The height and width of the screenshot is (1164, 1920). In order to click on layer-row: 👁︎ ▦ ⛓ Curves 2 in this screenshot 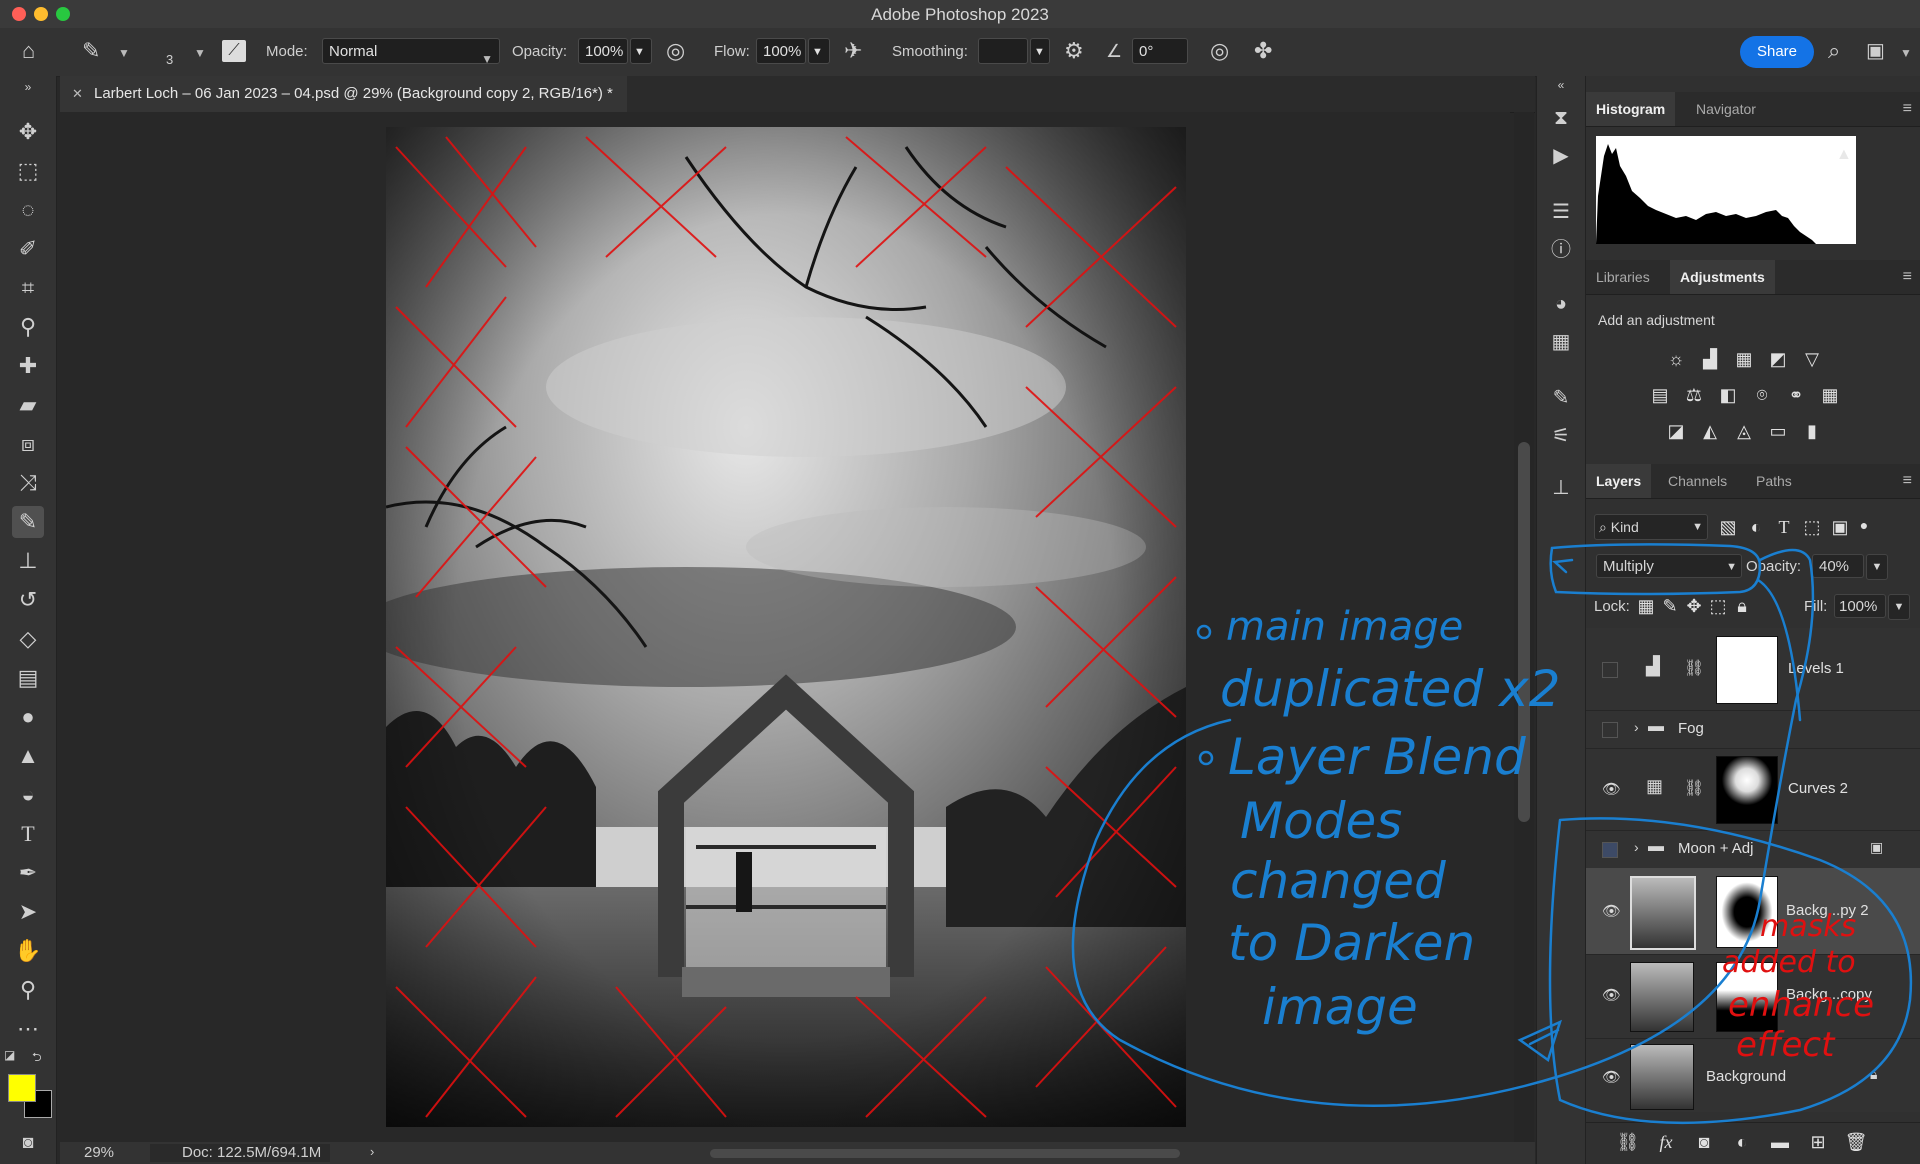, I will do `click(1753, 789)`.